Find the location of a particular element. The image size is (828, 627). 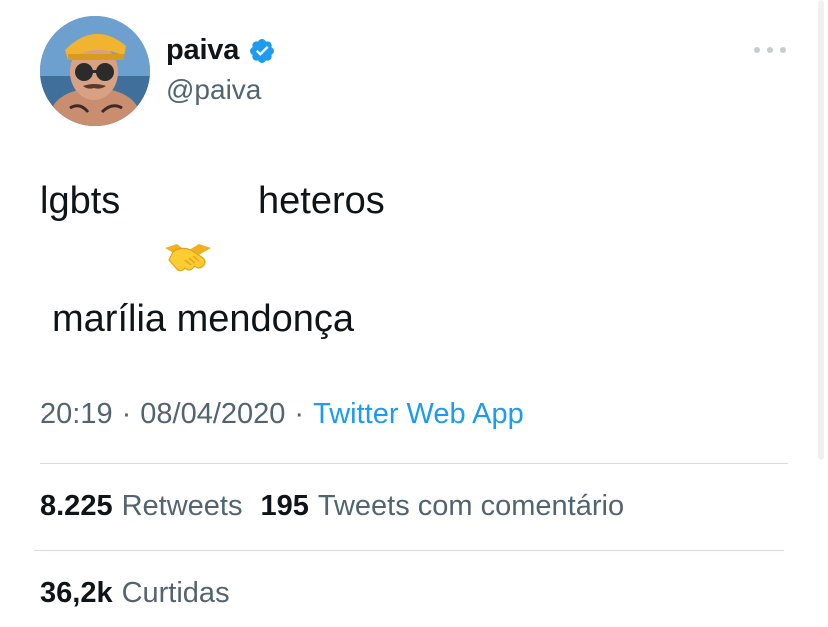

likes-label: Curtidas is located at coordinates (175, 593).